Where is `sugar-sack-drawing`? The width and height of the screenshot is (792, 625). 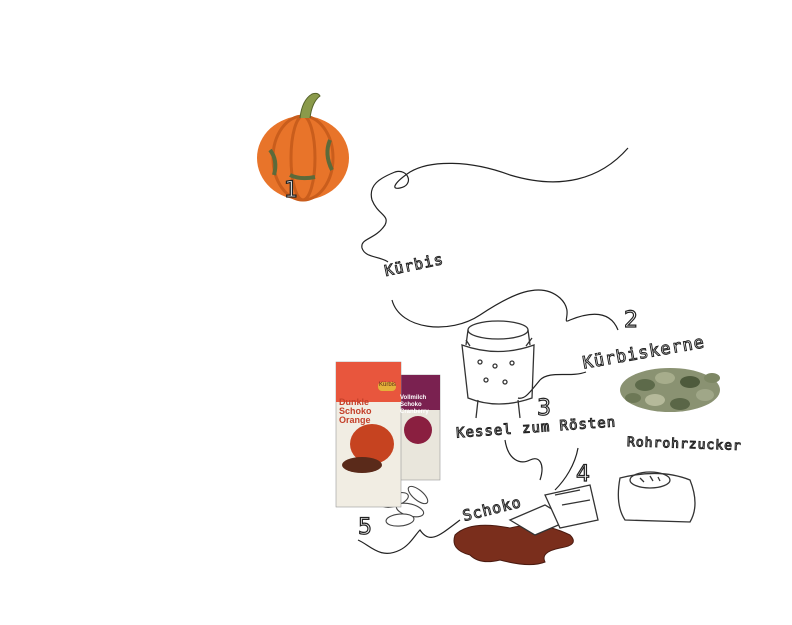 sugar-sack-drawing is located at coordinates (656, 497).